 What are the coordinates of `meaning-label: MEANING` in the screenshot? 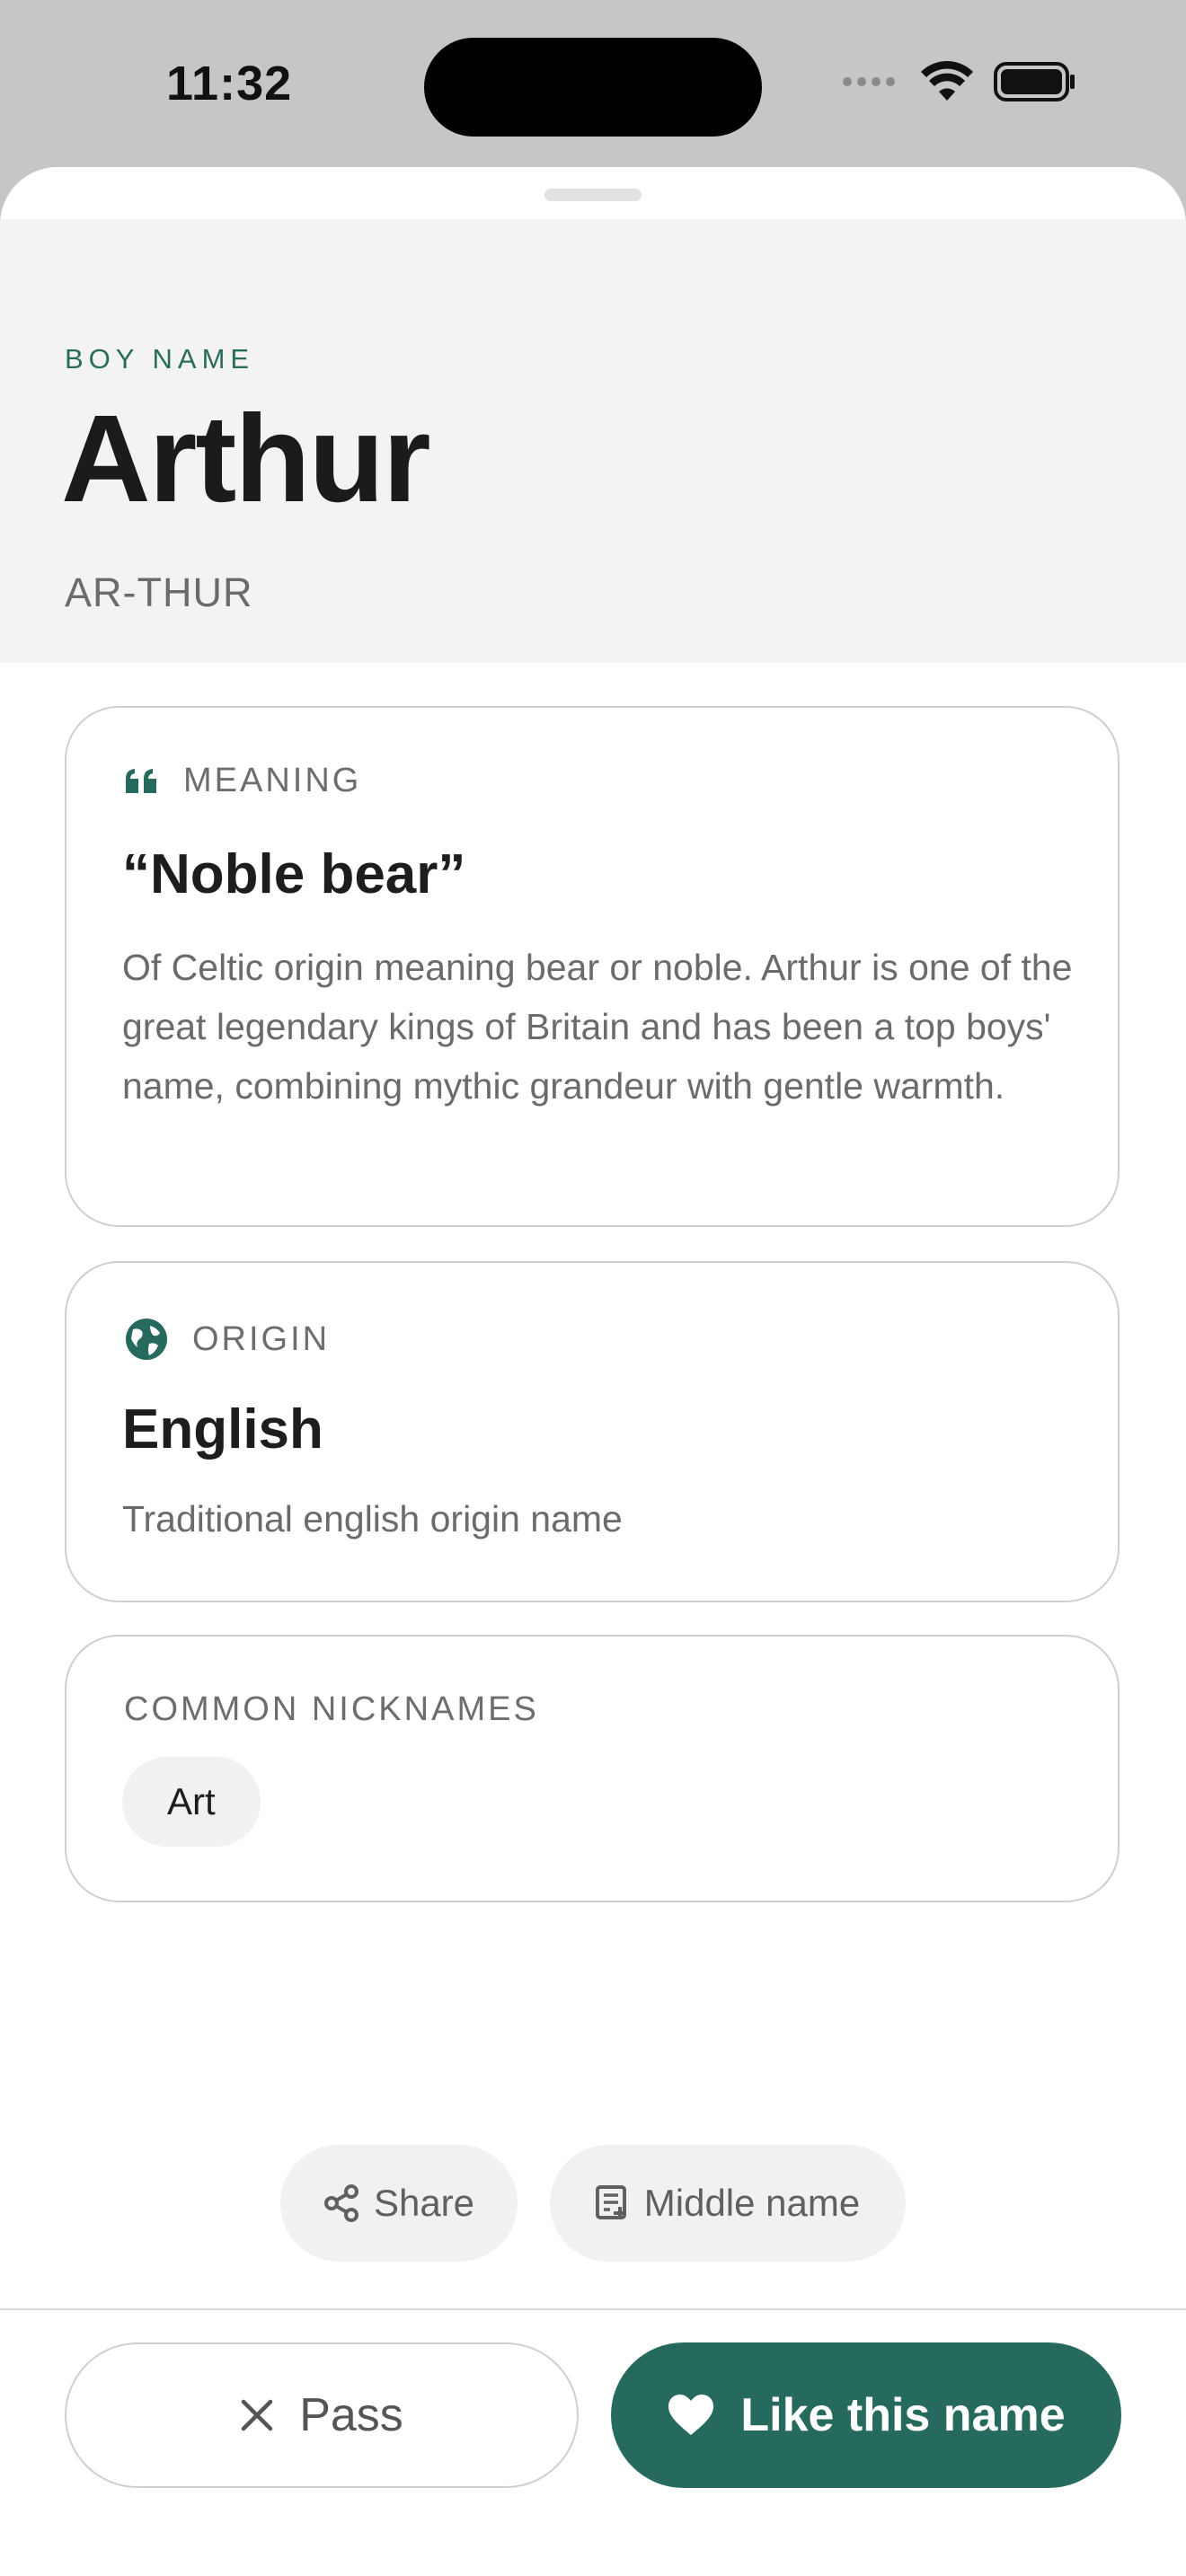 It's located at (272, 780).